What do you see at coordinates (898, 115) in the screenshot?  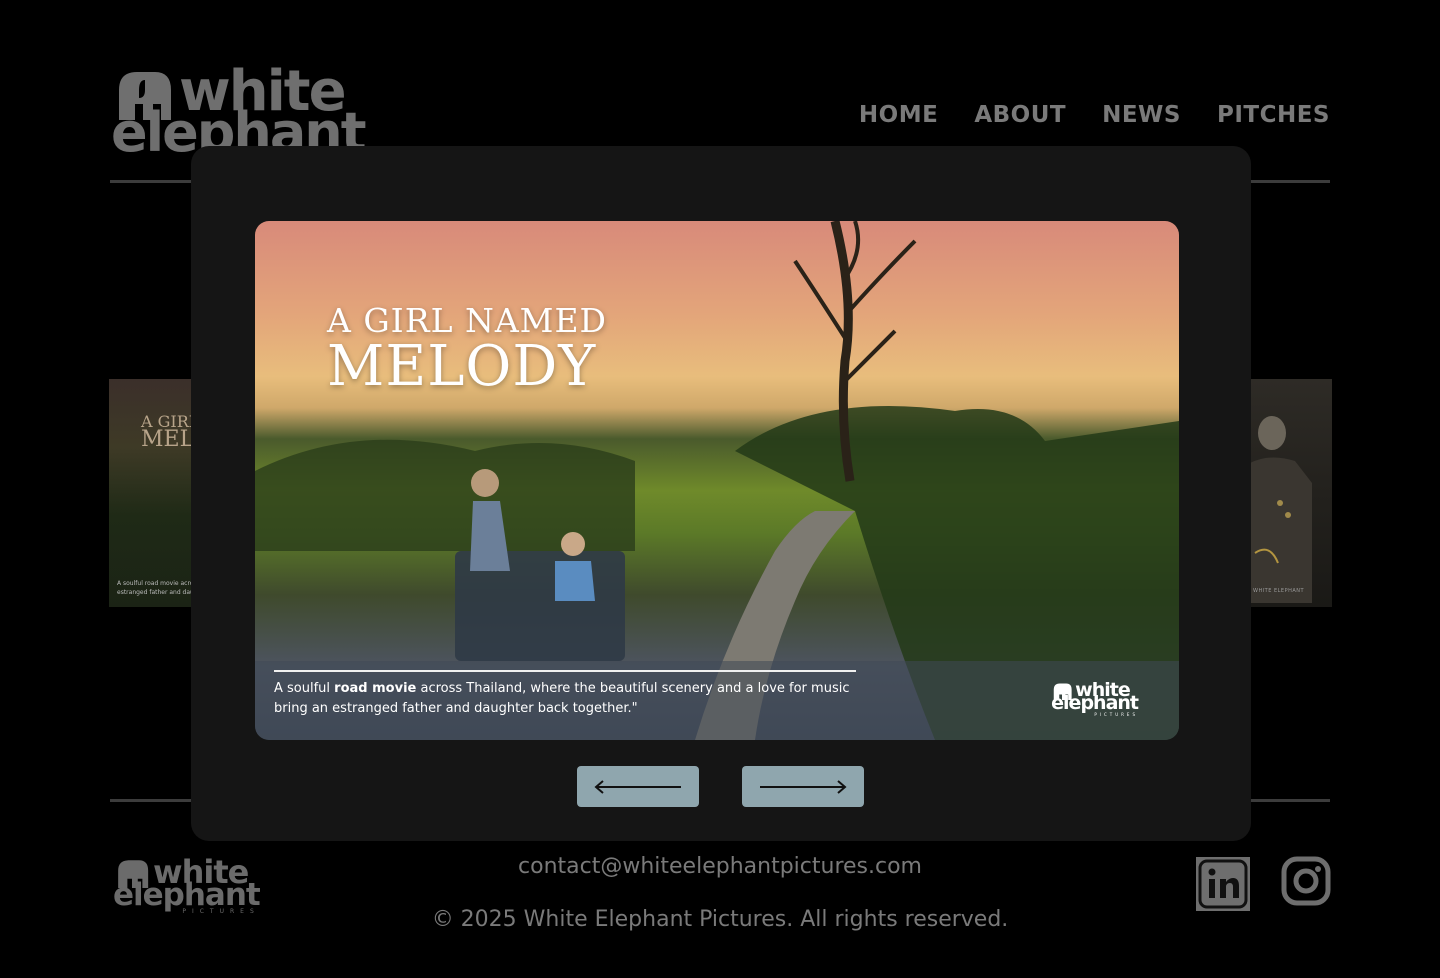 I see `nav-home: HOME` at bounding box center [898, 115].